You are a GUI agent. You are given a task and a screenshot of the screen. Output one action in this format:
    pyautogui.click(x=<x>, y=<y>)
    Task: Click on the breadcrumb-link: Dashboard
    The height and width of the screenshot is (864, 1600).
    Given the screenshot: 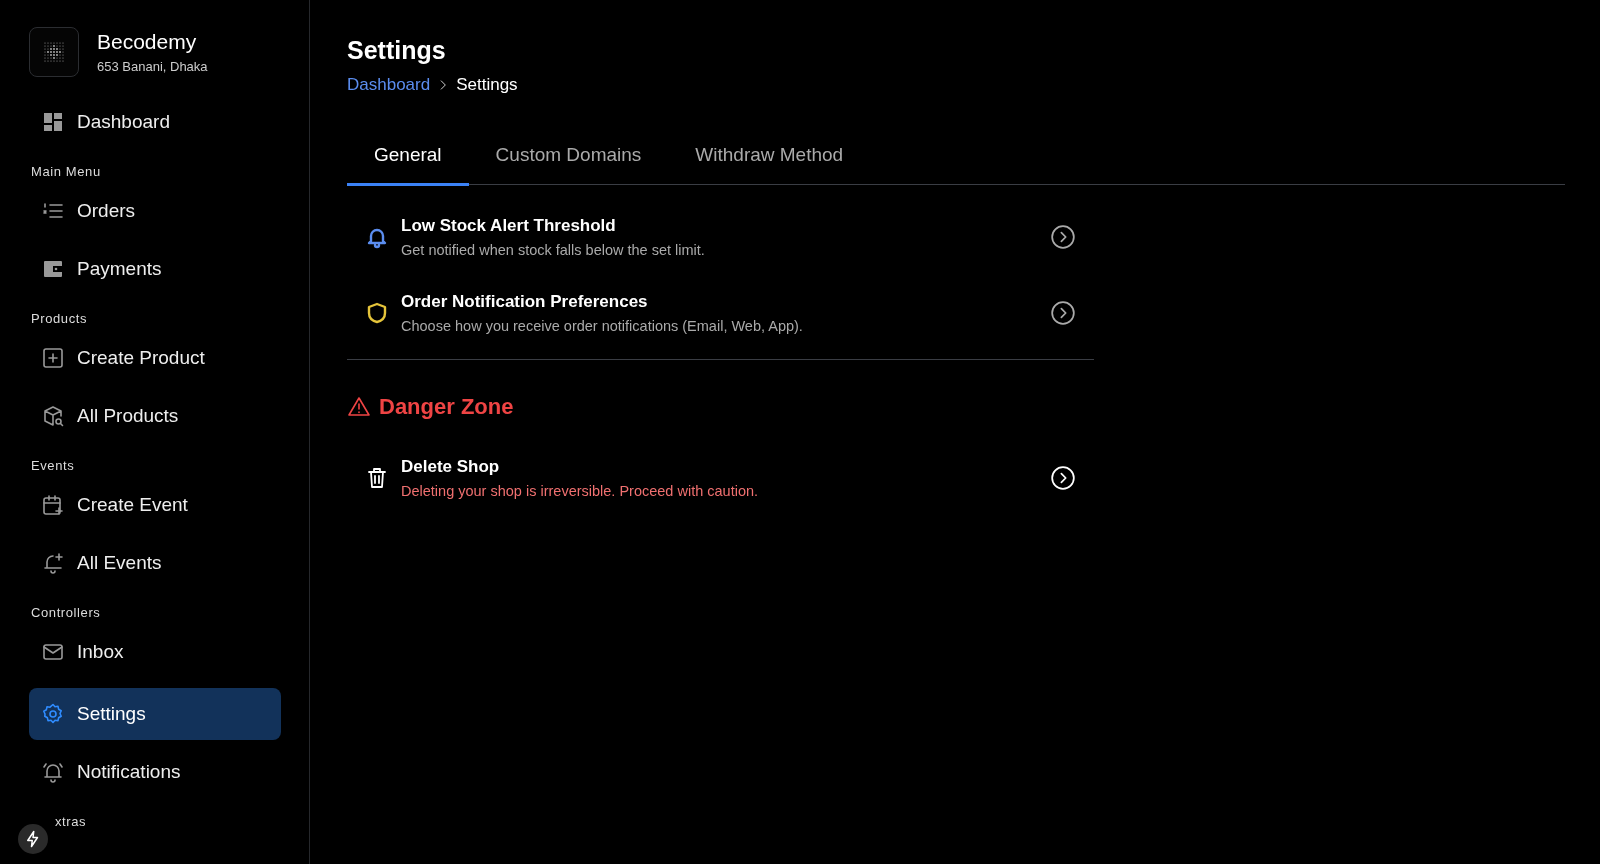 What is the action you would take?
    pyautogui.click(x=389, y=85)
    